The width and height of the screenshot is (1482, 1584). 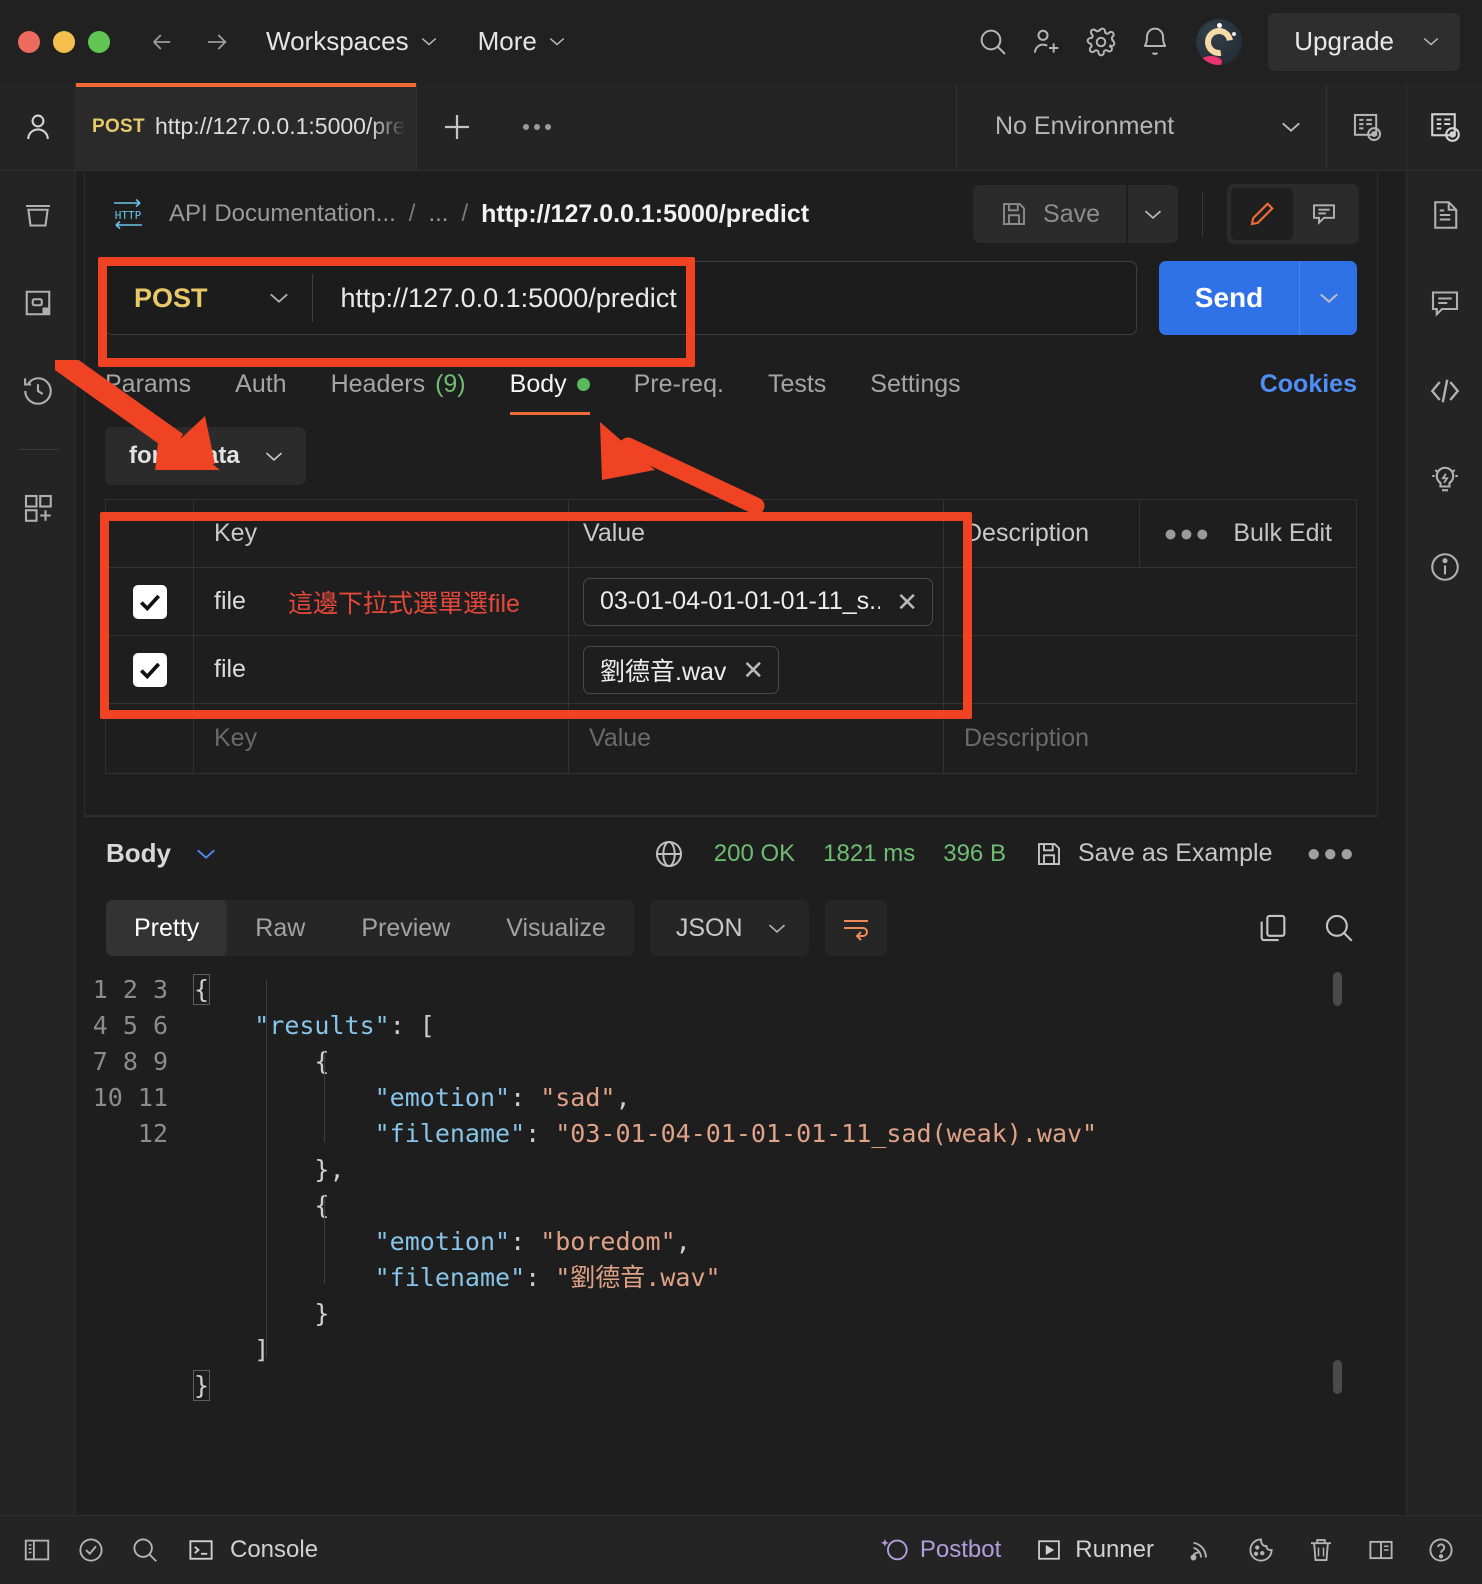 I want to click on view-visualize: Visualize, so click(x=556, y=928).